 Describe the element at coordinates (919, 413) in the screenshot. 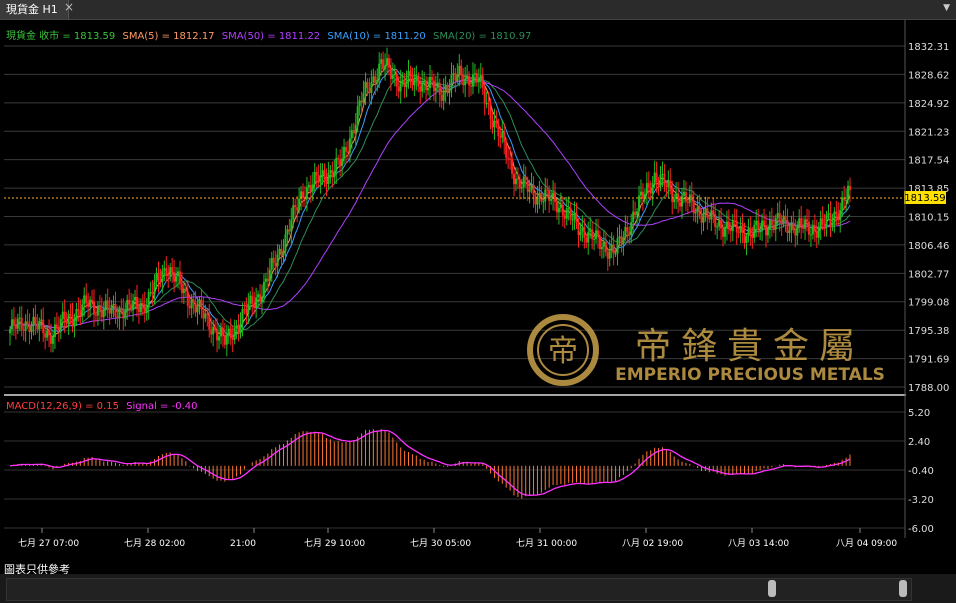

I see `macd-y-tick-label: 5.20` at that location.